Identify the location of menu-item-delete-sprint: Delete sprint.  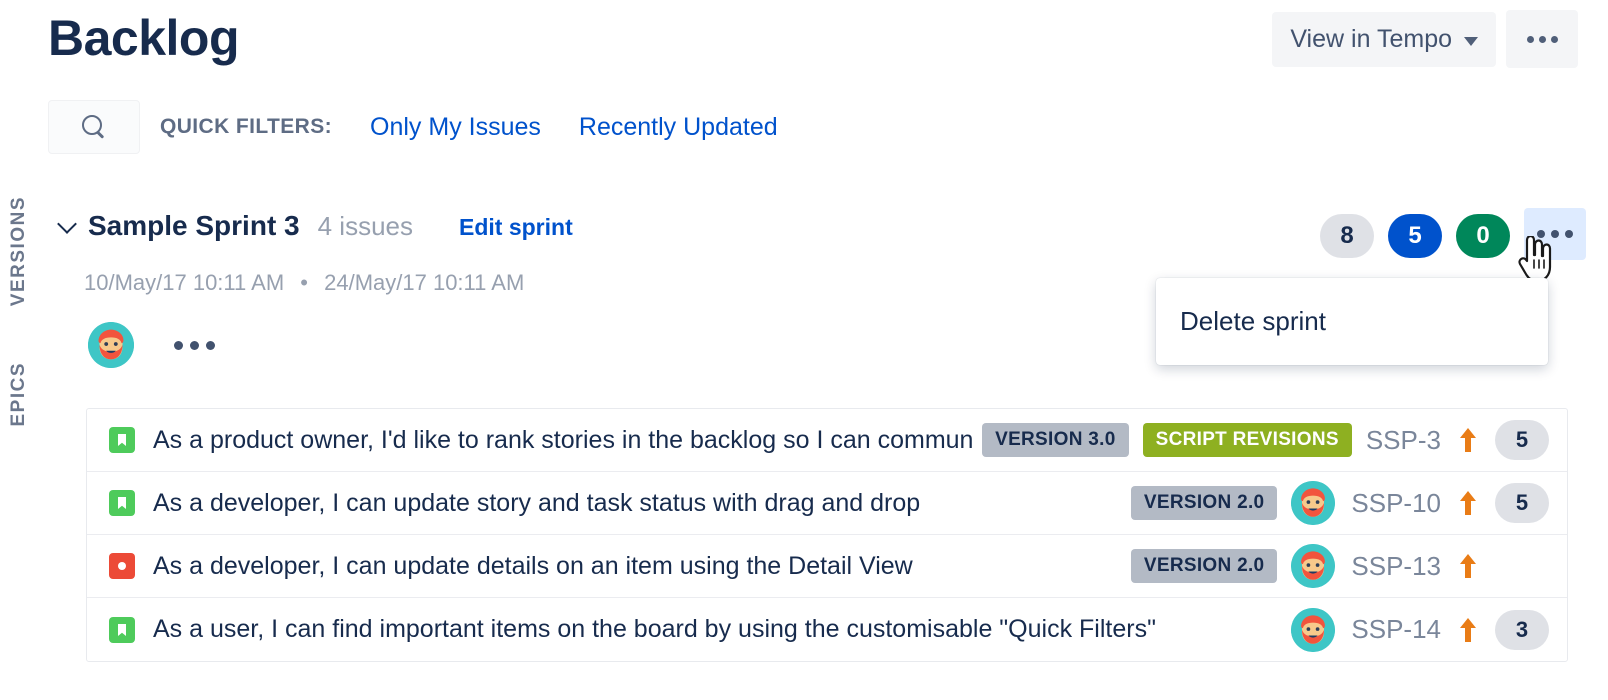
(1352, 321).